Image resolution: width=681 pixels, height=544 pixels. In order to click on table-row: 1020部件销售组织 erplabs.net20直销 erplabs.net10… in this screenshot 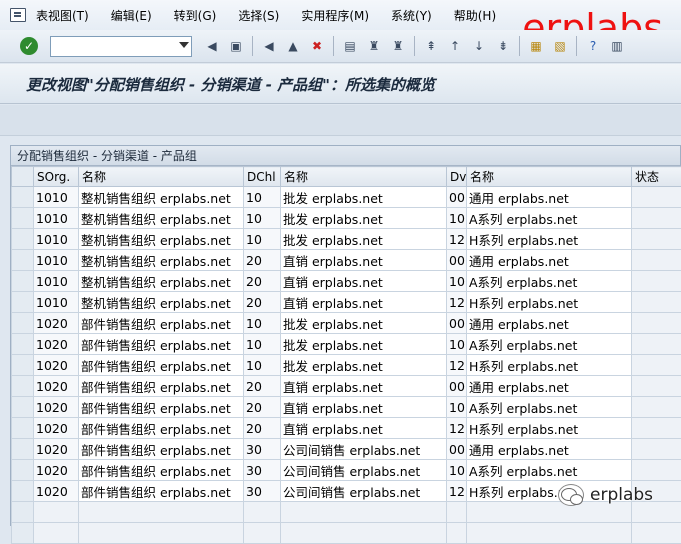, I will do `click(346, 407)`.